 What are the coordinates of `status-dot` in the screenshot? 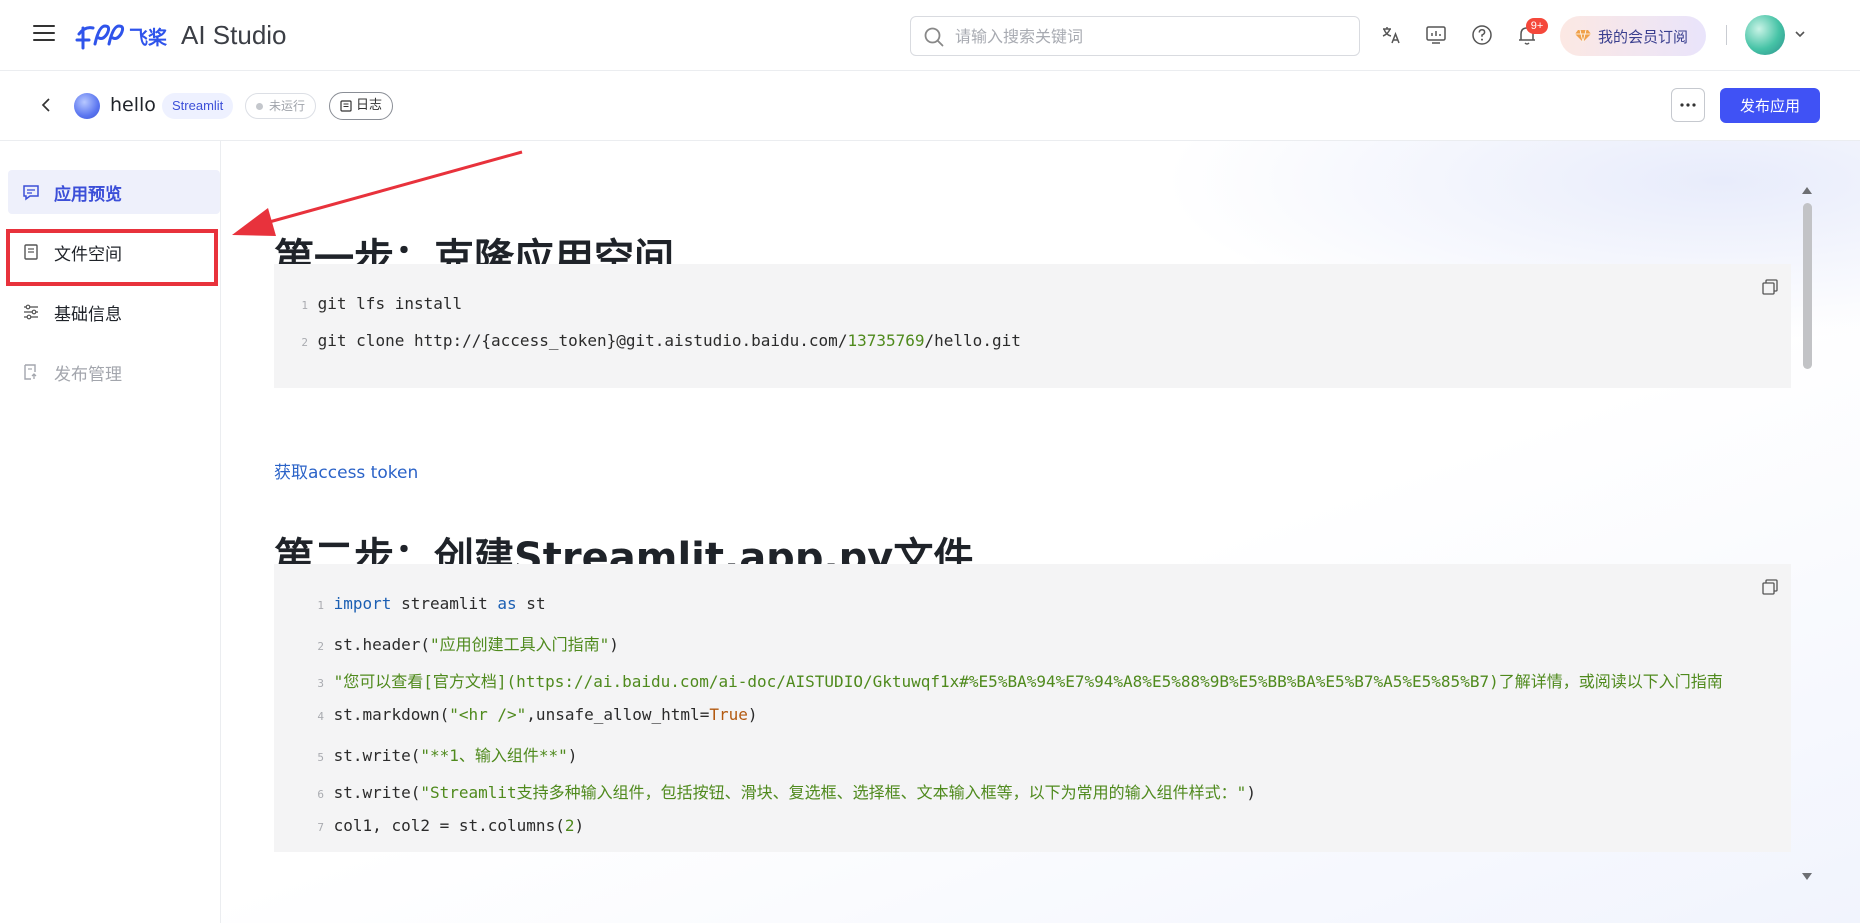 It's located at (259, 106).